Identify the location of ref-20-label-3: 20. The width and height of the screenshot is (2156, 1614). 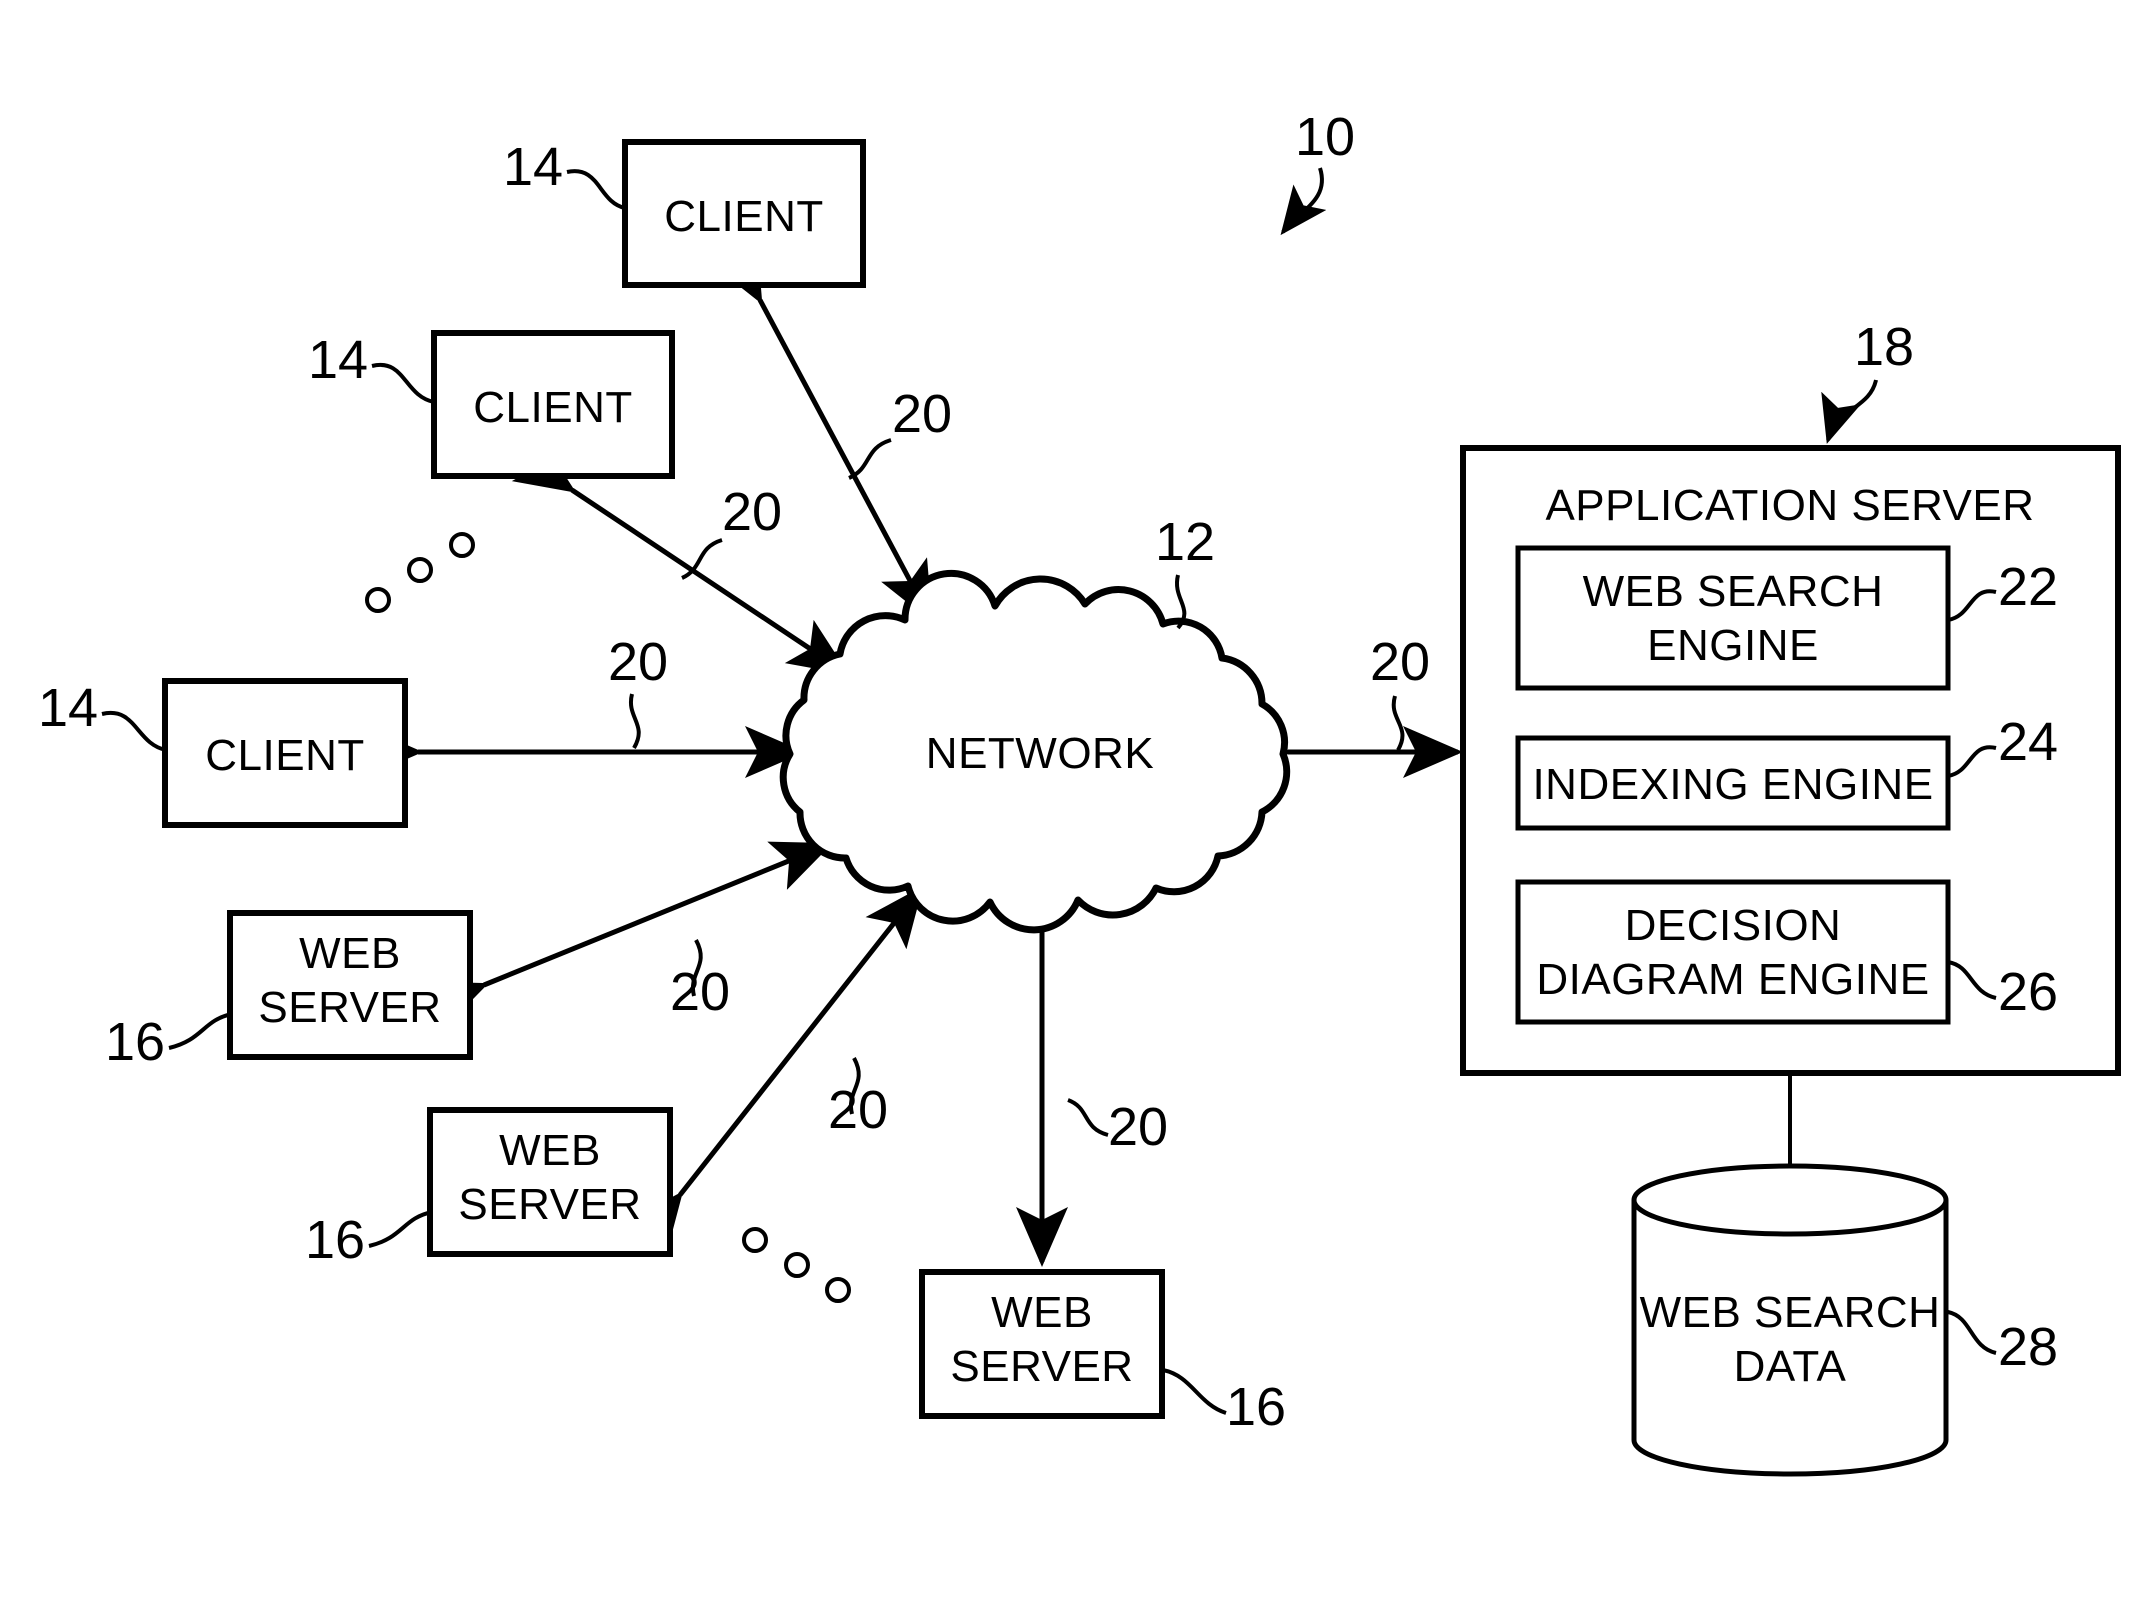
(638, 691).